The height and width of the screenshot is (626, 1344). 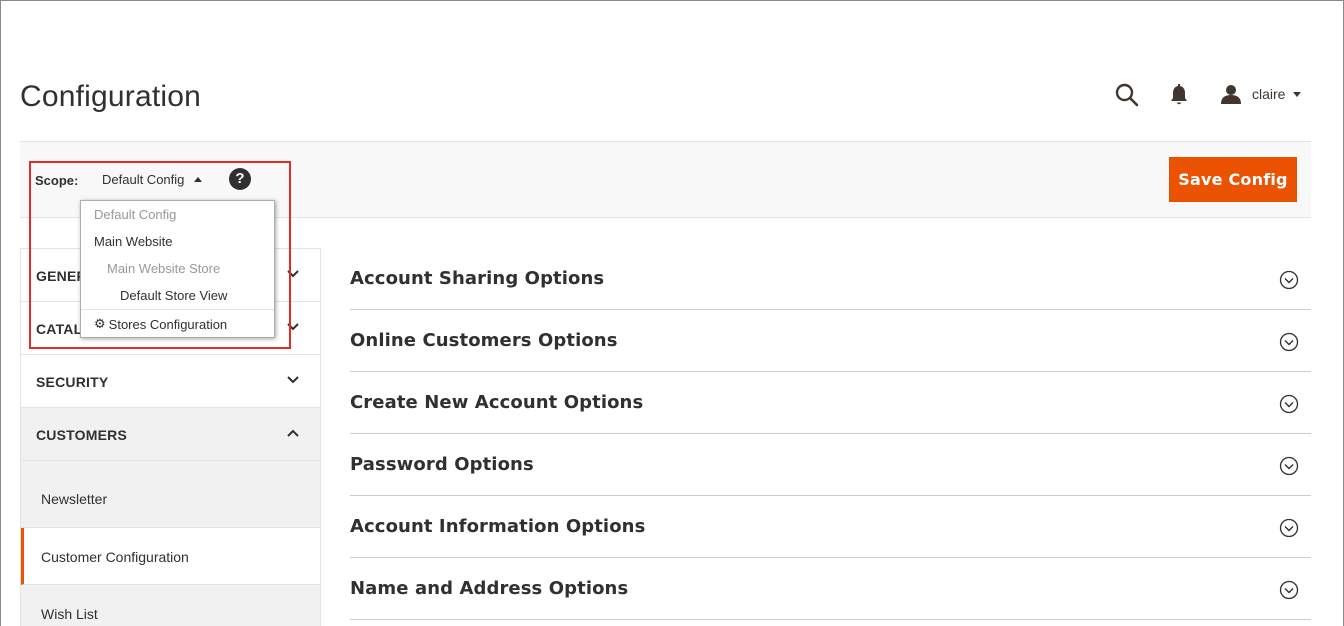 What do you see at coordinates (133, 241) in the screenshot?
I see `scope-option-main-website: Main Website` at bounding box center [133, 241].